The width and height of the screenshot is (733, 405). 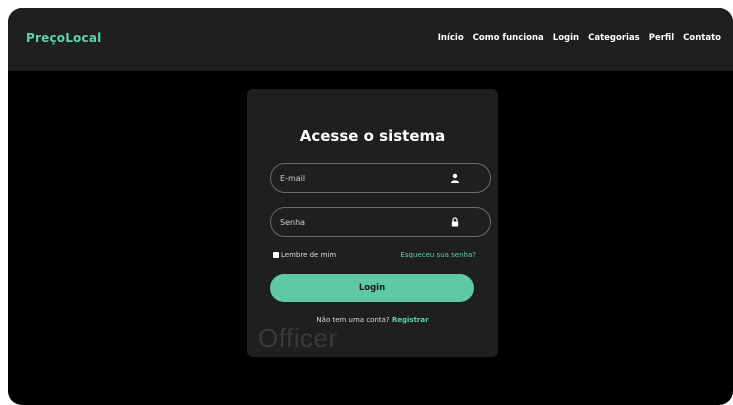 What do you see at coordinates (360, 222) in the screenshot?
I see `password-input` at bounding box center [360, 222].